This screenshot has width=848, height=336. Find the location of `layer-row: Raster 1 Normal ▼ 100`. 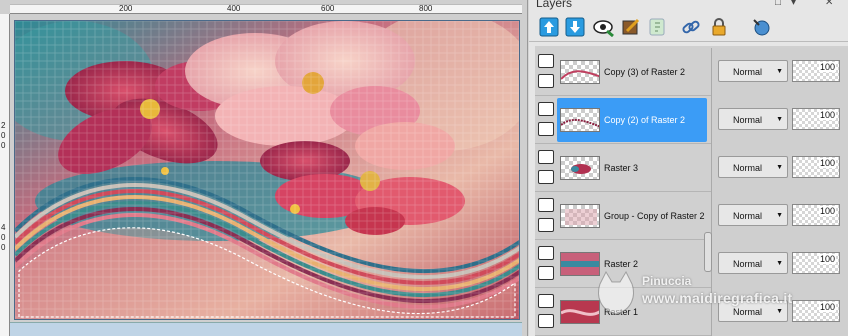

layer-row: Raster 1 Normal ▼ 100 is located at coordinates (691, 312).